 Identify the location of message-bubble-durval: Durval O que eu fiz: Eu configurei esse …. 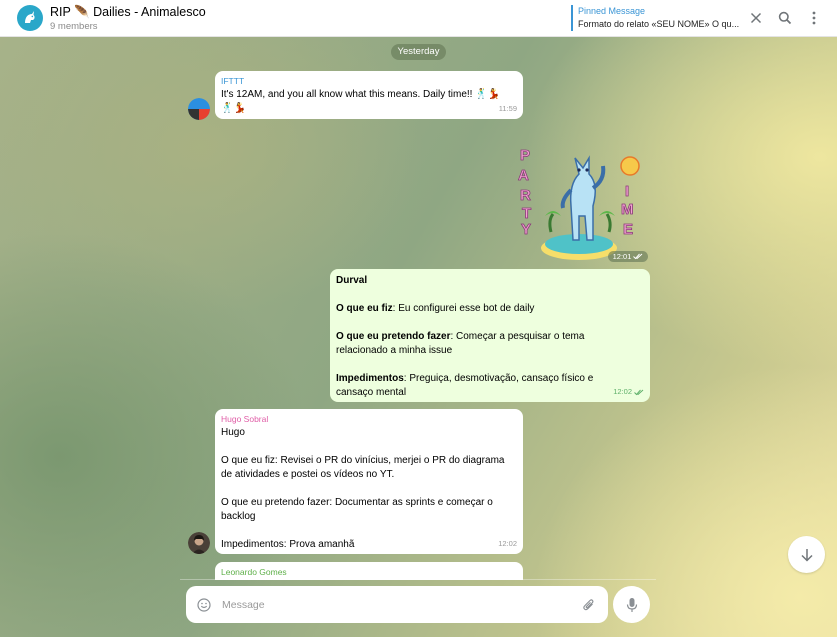
(490, 335).